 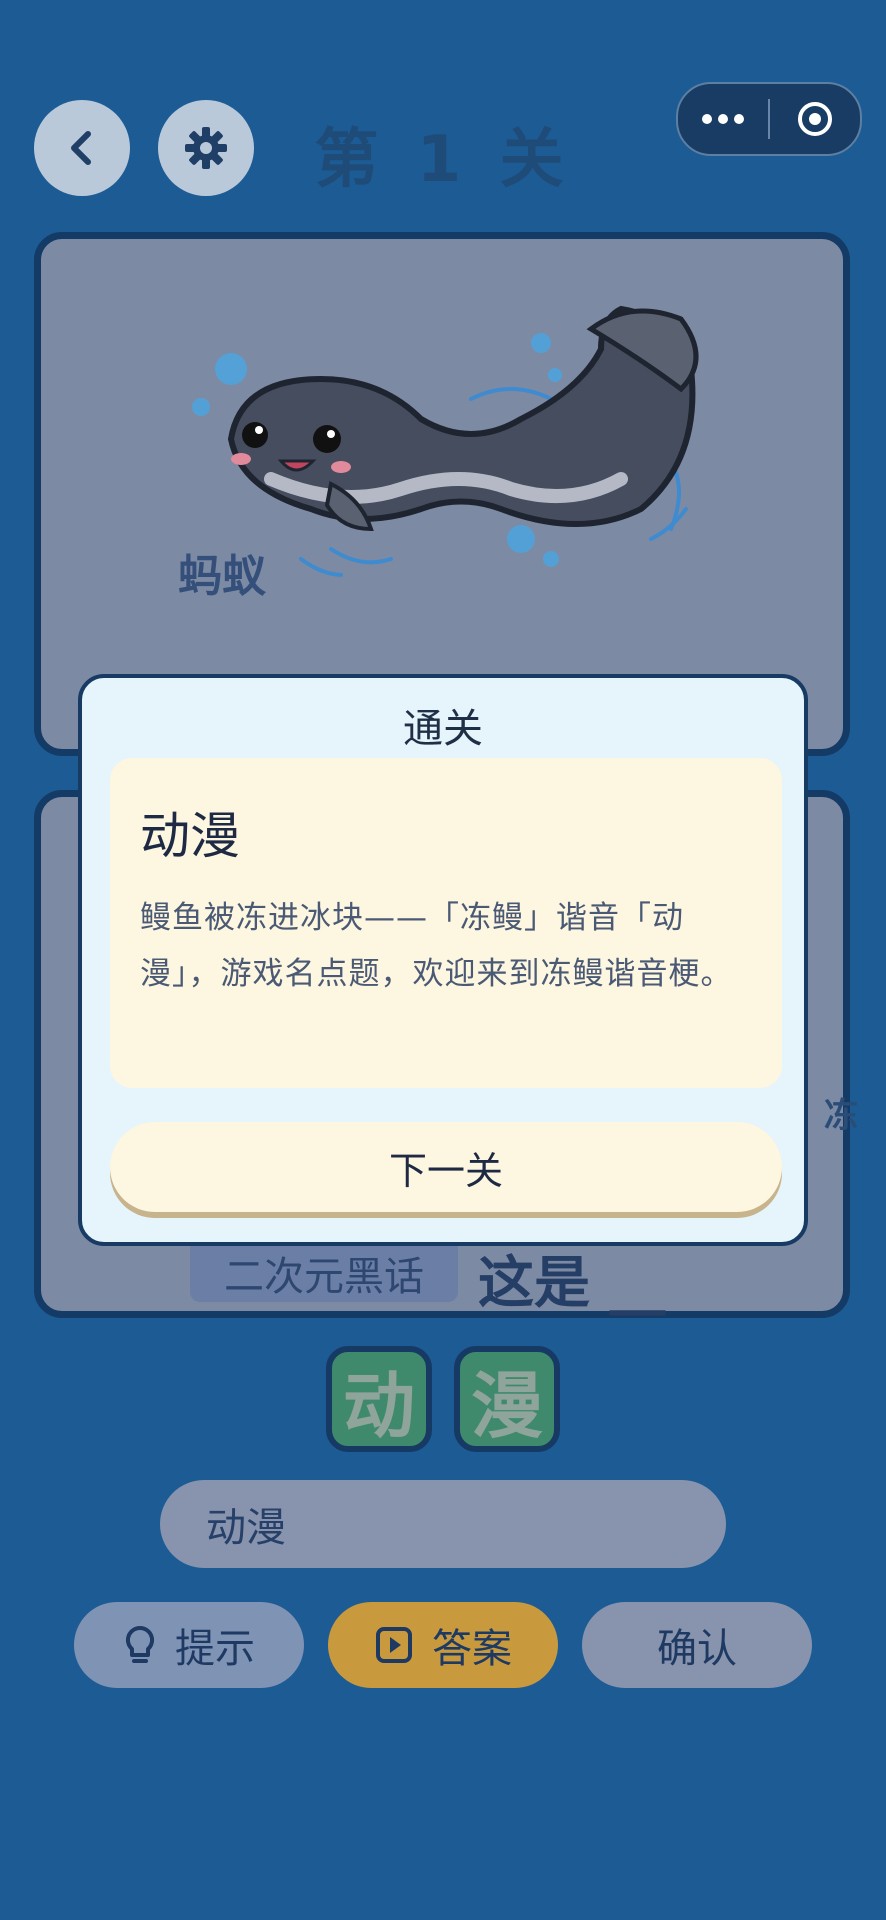 I want to click on miniprogram-capsule, so click(x=769, y=119).